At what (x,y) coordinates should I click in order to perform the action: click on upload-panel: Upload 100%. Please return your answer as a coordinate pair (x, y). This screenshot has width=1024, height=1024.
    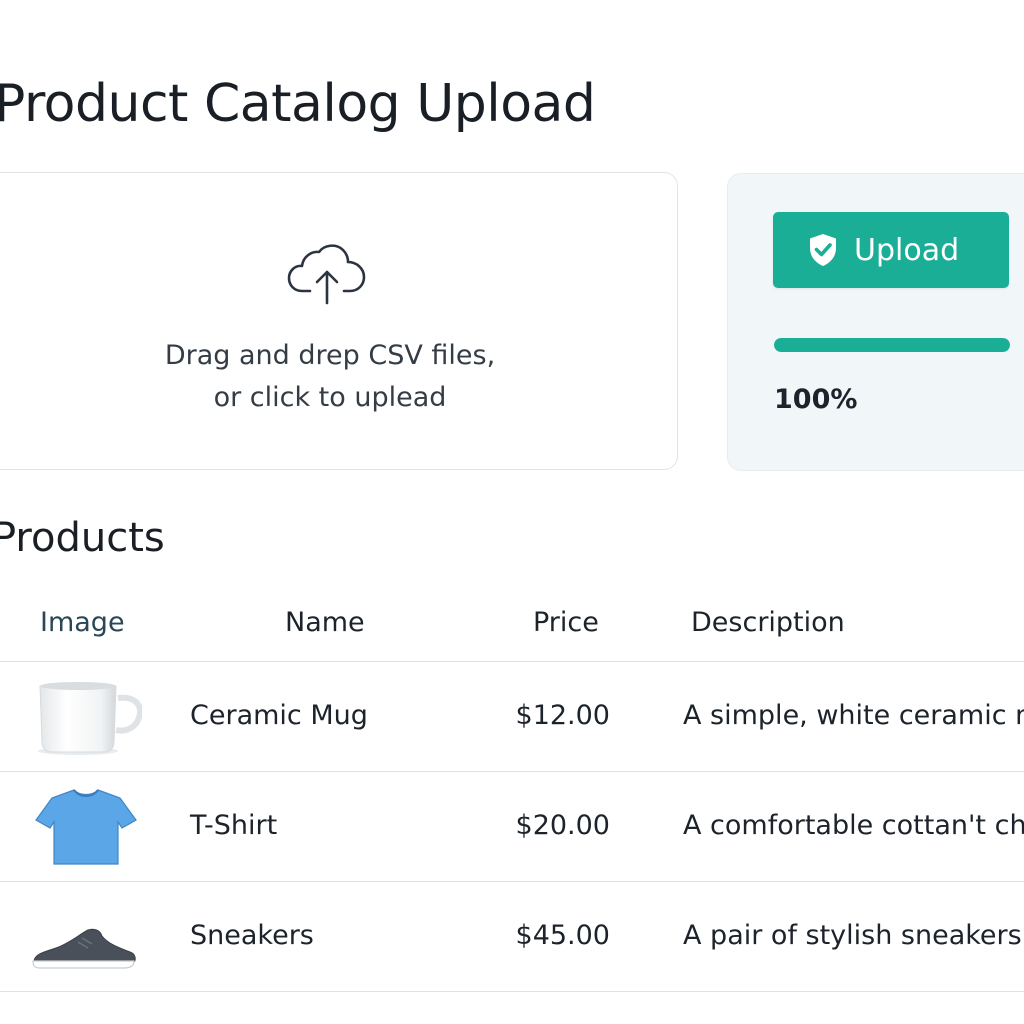
    Looking at the image, I should click on (875, 322).